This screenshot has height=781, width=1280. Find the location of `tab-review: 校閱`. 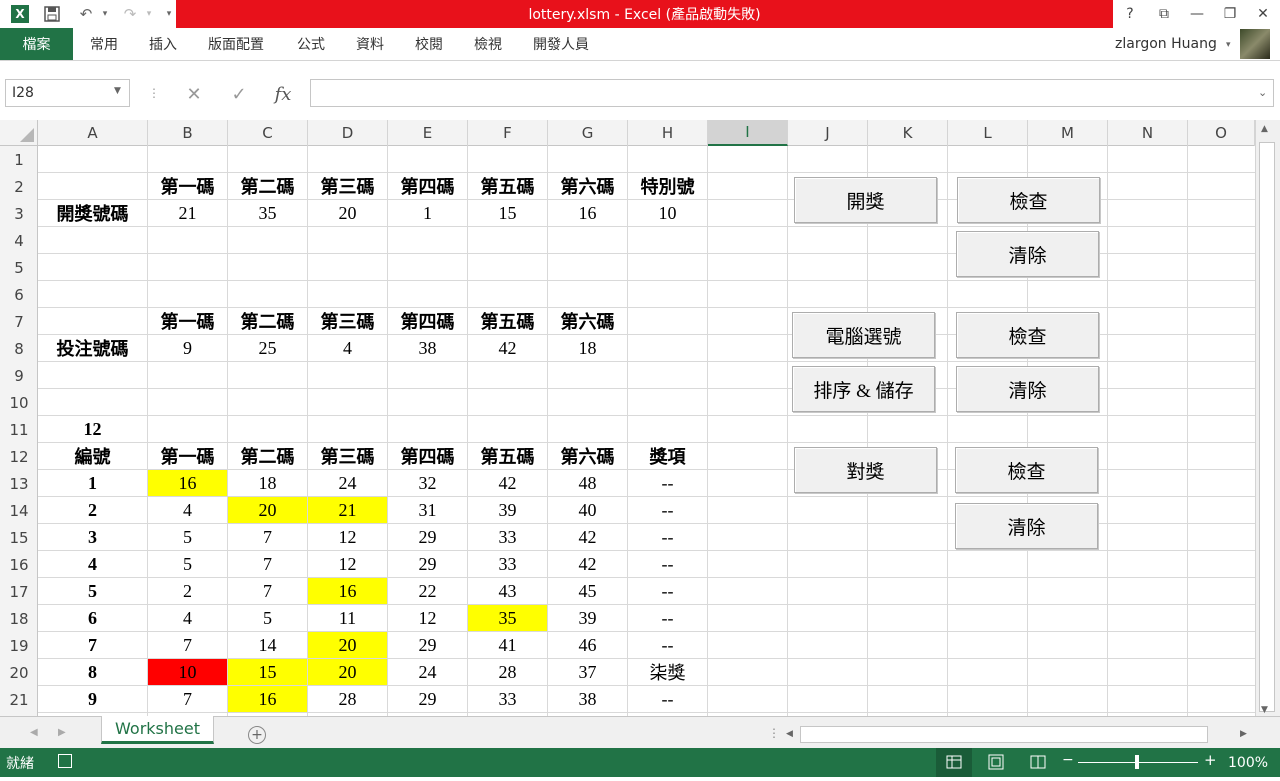

tab-review: 校閱 is located at coordinates (429, 44).